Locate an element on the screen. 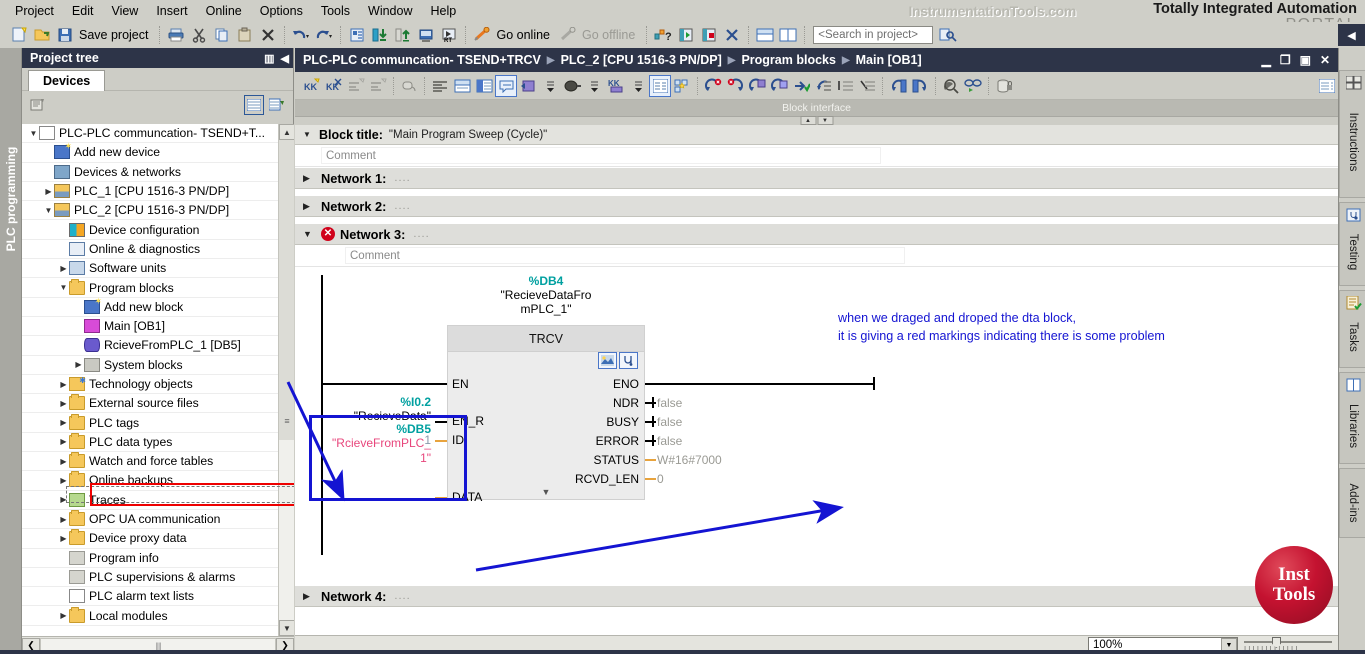  menu-item-tools: Tools is located at coordinates (335, 11).